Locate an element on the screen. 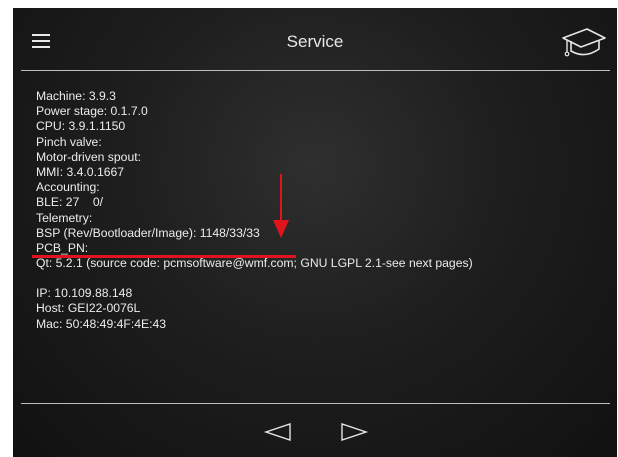 The height and width of the screenshot is (457, 618). info-host: Host: GEI22-0076L is located at coordinates (88, 308).